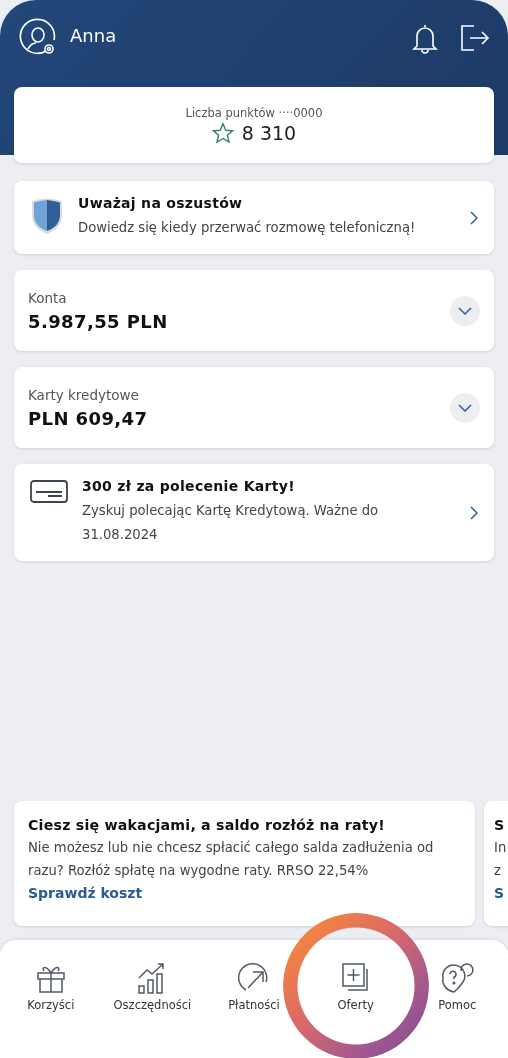 The height and width of the screenshot is (1058, 508). I want to click on offer-title: Ciesz się wakacjami, a saldo rozłóż na raty!, so click(207, 825).